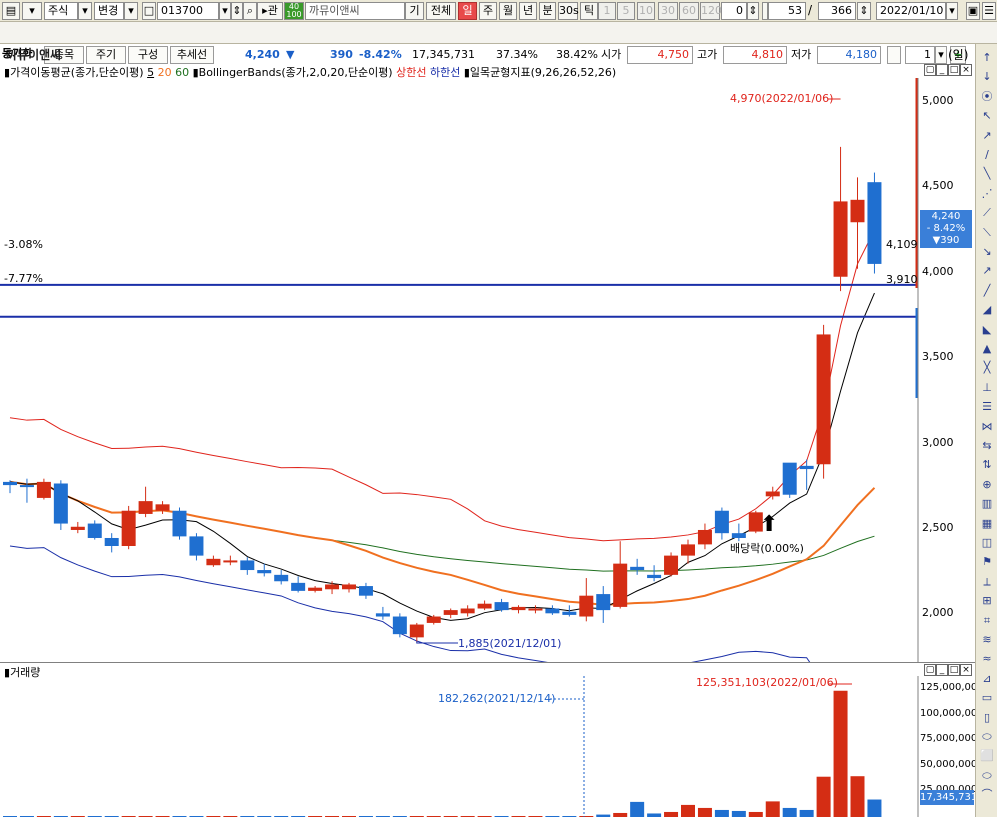  Describe the element at coordinates (568, 11) in the screenshot. I see `period-button-7: 30s` at that location.